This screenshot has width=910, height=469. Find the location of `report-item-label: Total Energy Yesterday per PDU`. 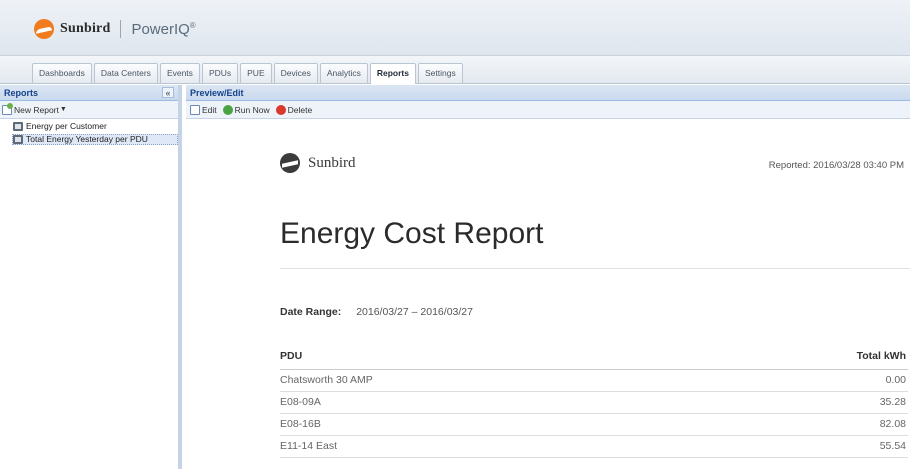

report-item-label: Total Energy Yesterday per PDU is located at coordinates (87, 139).